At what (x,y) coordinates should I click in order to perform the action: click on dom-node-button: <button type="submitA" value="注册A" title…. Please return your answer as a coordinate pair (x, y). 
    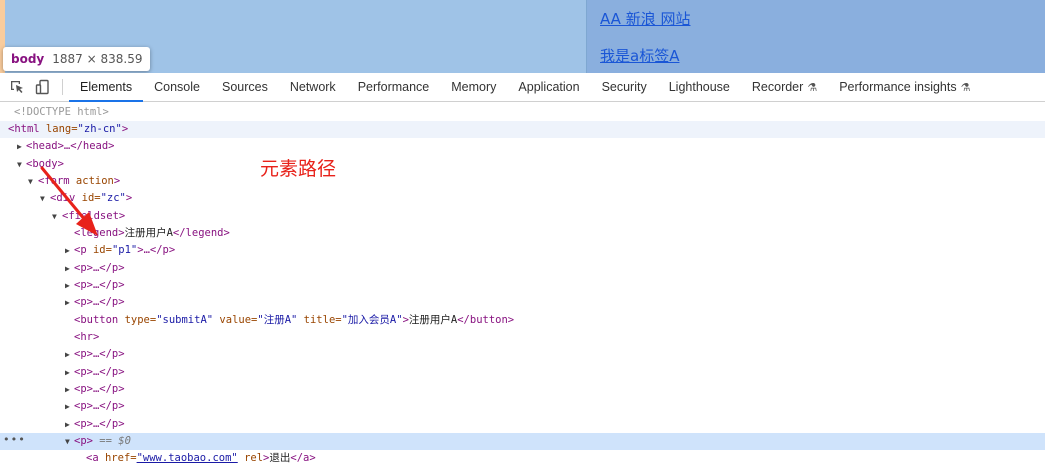
    Looking at the image, I should click on (522, 320).